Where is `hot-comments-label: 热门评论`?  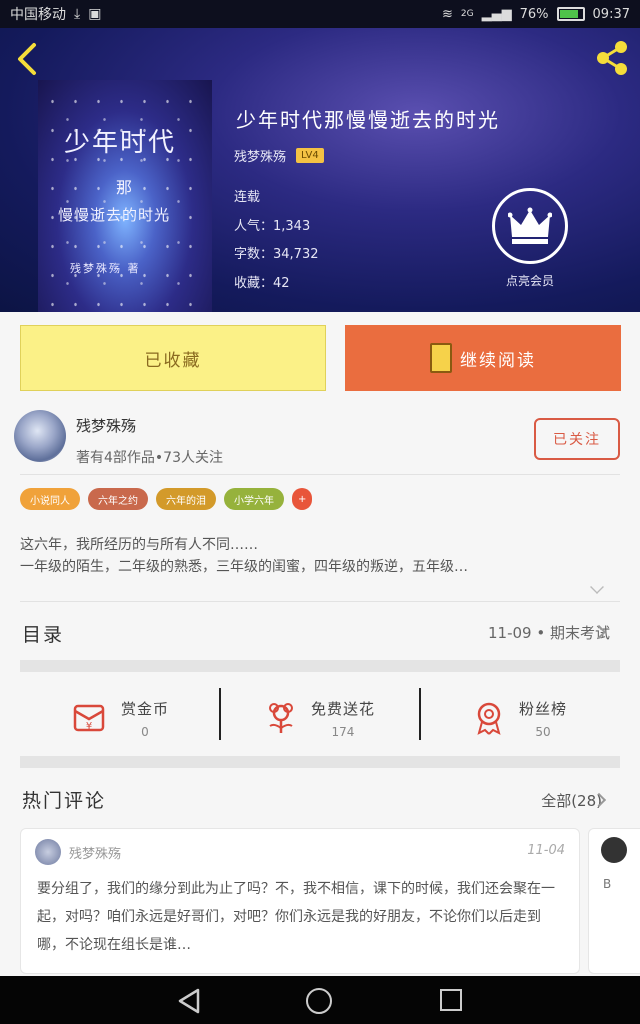 hot-comments-label: 热门评论 is located at coordinates (64, 801).